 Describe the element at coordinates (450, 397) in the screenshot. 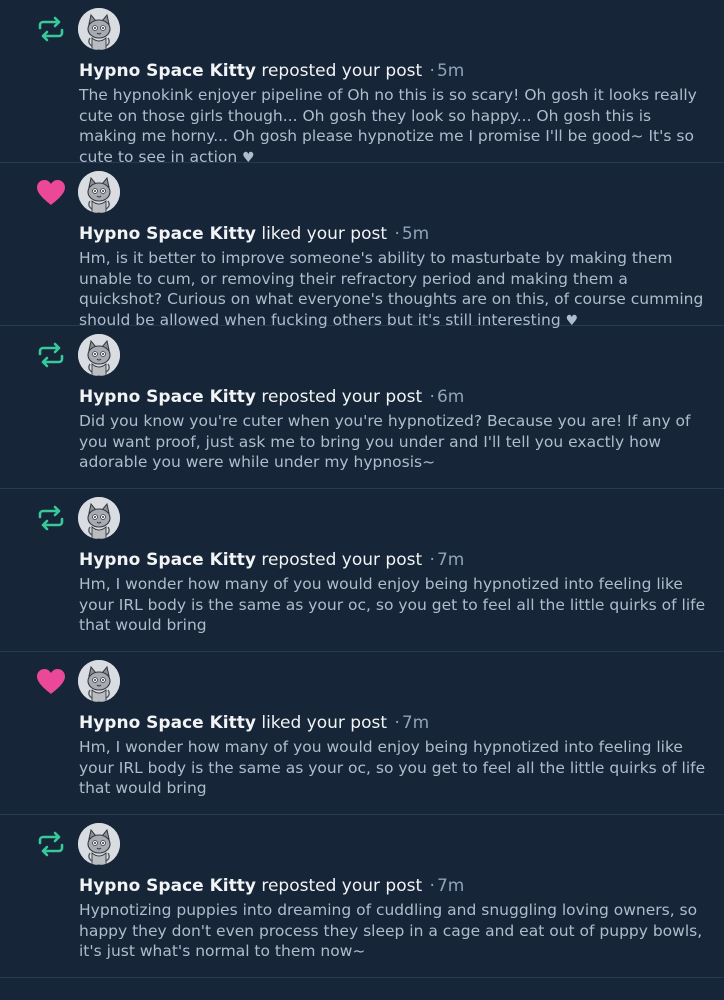

I see `timestamp: 6m` at that location.